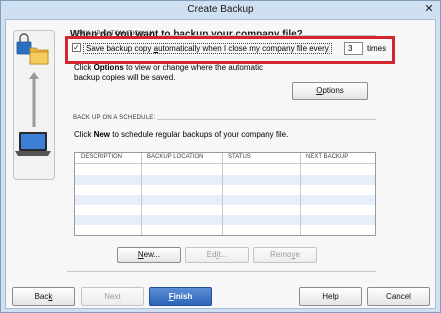  I want to click on finish-button: Finish, so click(180, 296).